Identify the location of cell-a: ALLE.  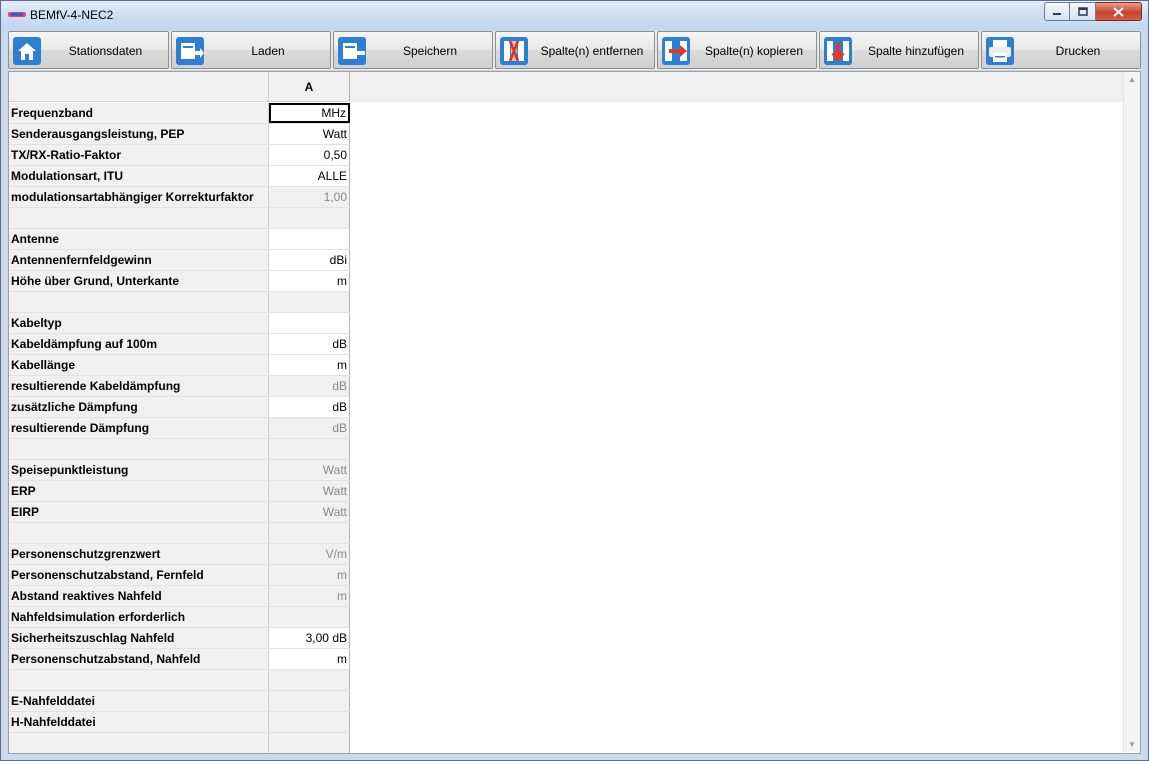
(309, 176).